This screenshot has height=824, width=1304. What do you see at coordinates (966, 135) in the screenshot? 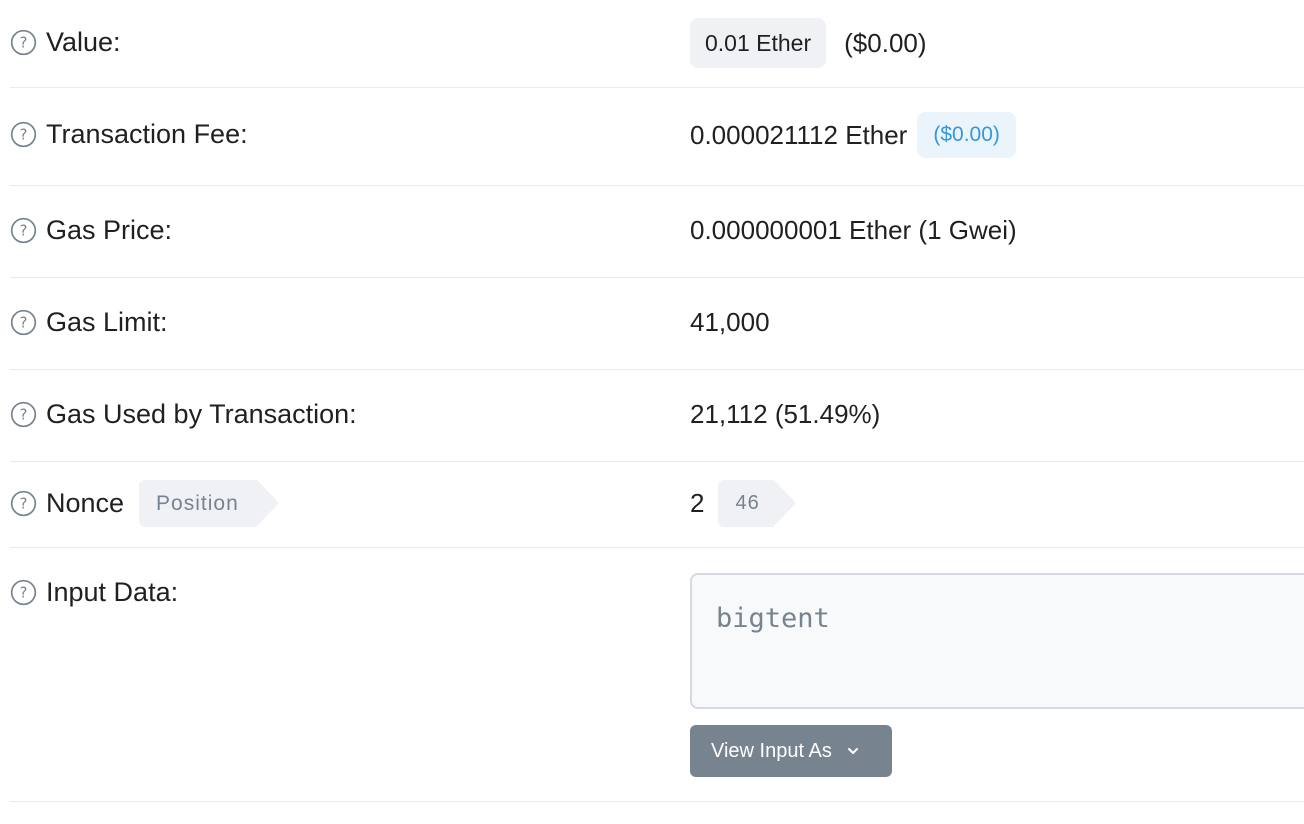
I see `fee-usd-badge: ($0.00)` at bounding box center [966, 135].